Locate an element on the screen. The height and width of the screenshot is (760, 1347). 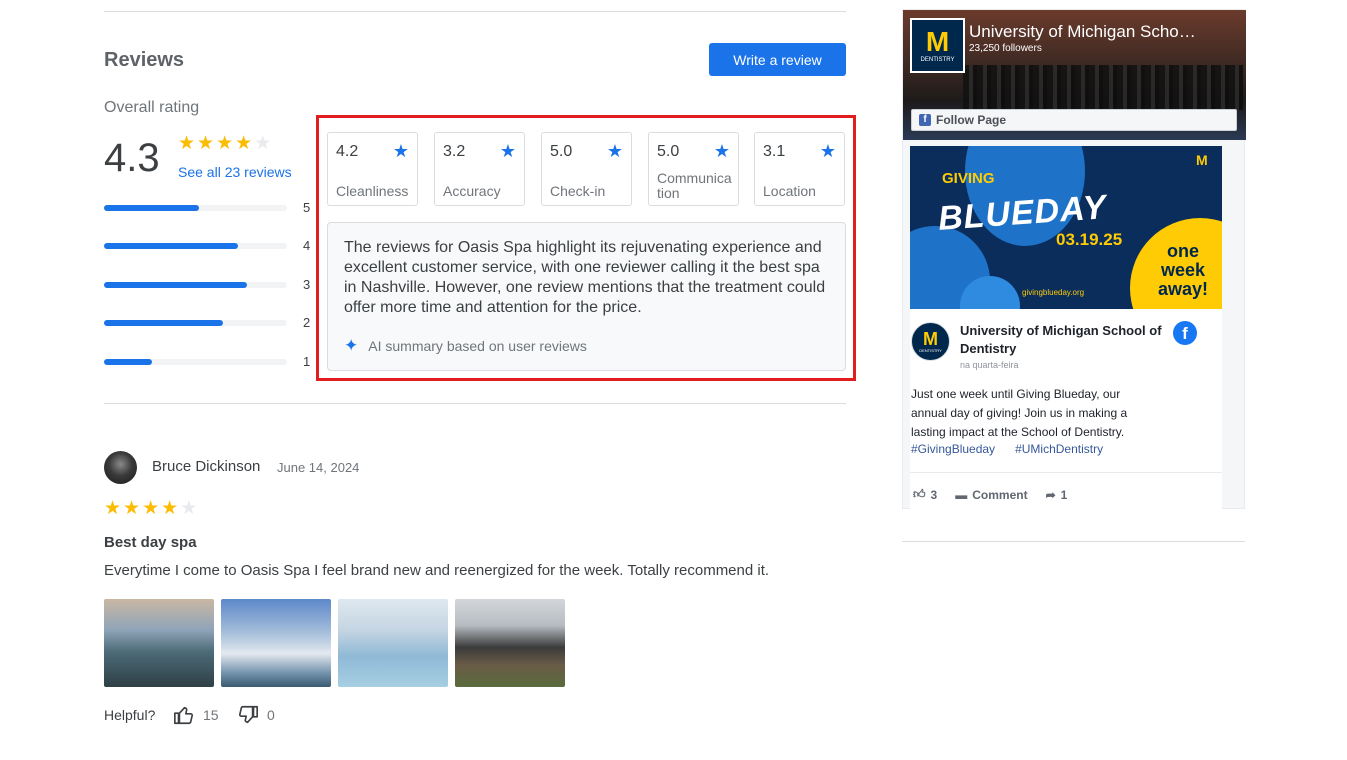
ai-summary-note-label: AI summary based on user reviews is located at coordinates (477, 346).